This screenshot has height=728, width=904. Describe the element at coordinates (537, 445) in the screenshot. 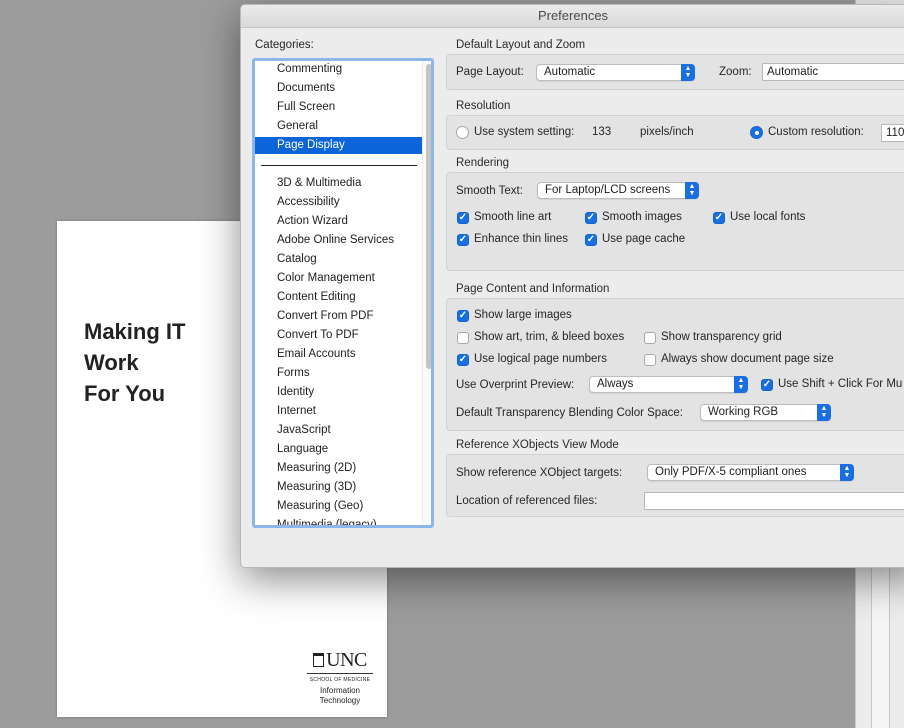

I see `xobjects-title: Reference XObjects View Mode` at that location.